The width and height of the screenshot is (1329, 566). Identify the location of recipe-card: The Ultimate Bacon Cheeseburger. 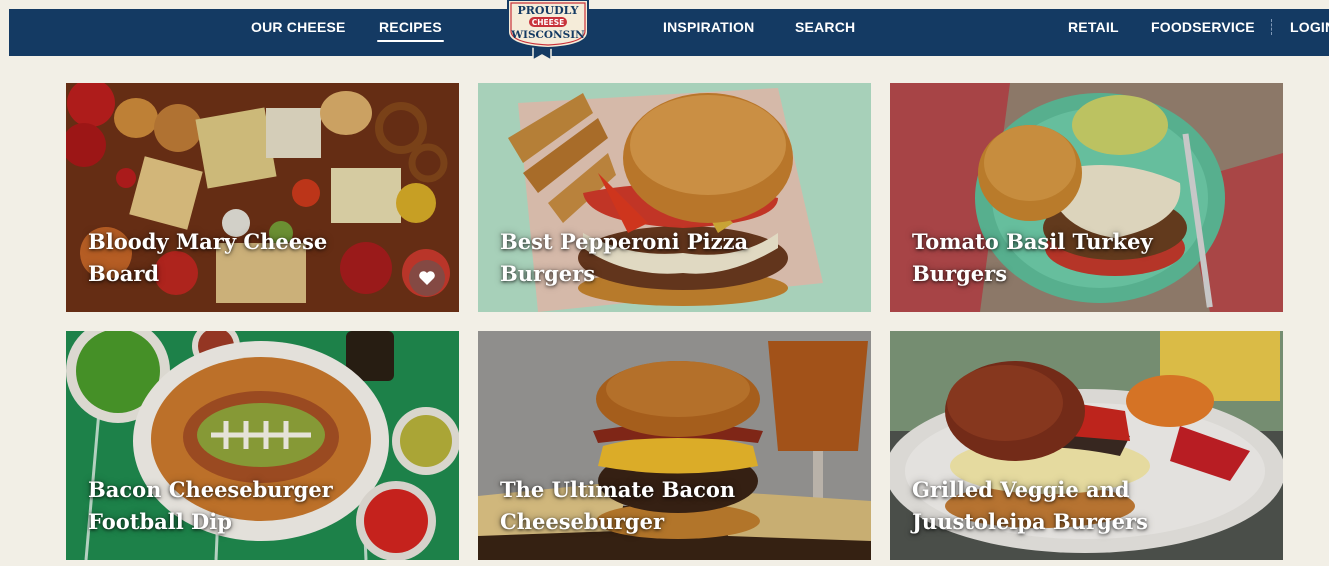
(674, 445).